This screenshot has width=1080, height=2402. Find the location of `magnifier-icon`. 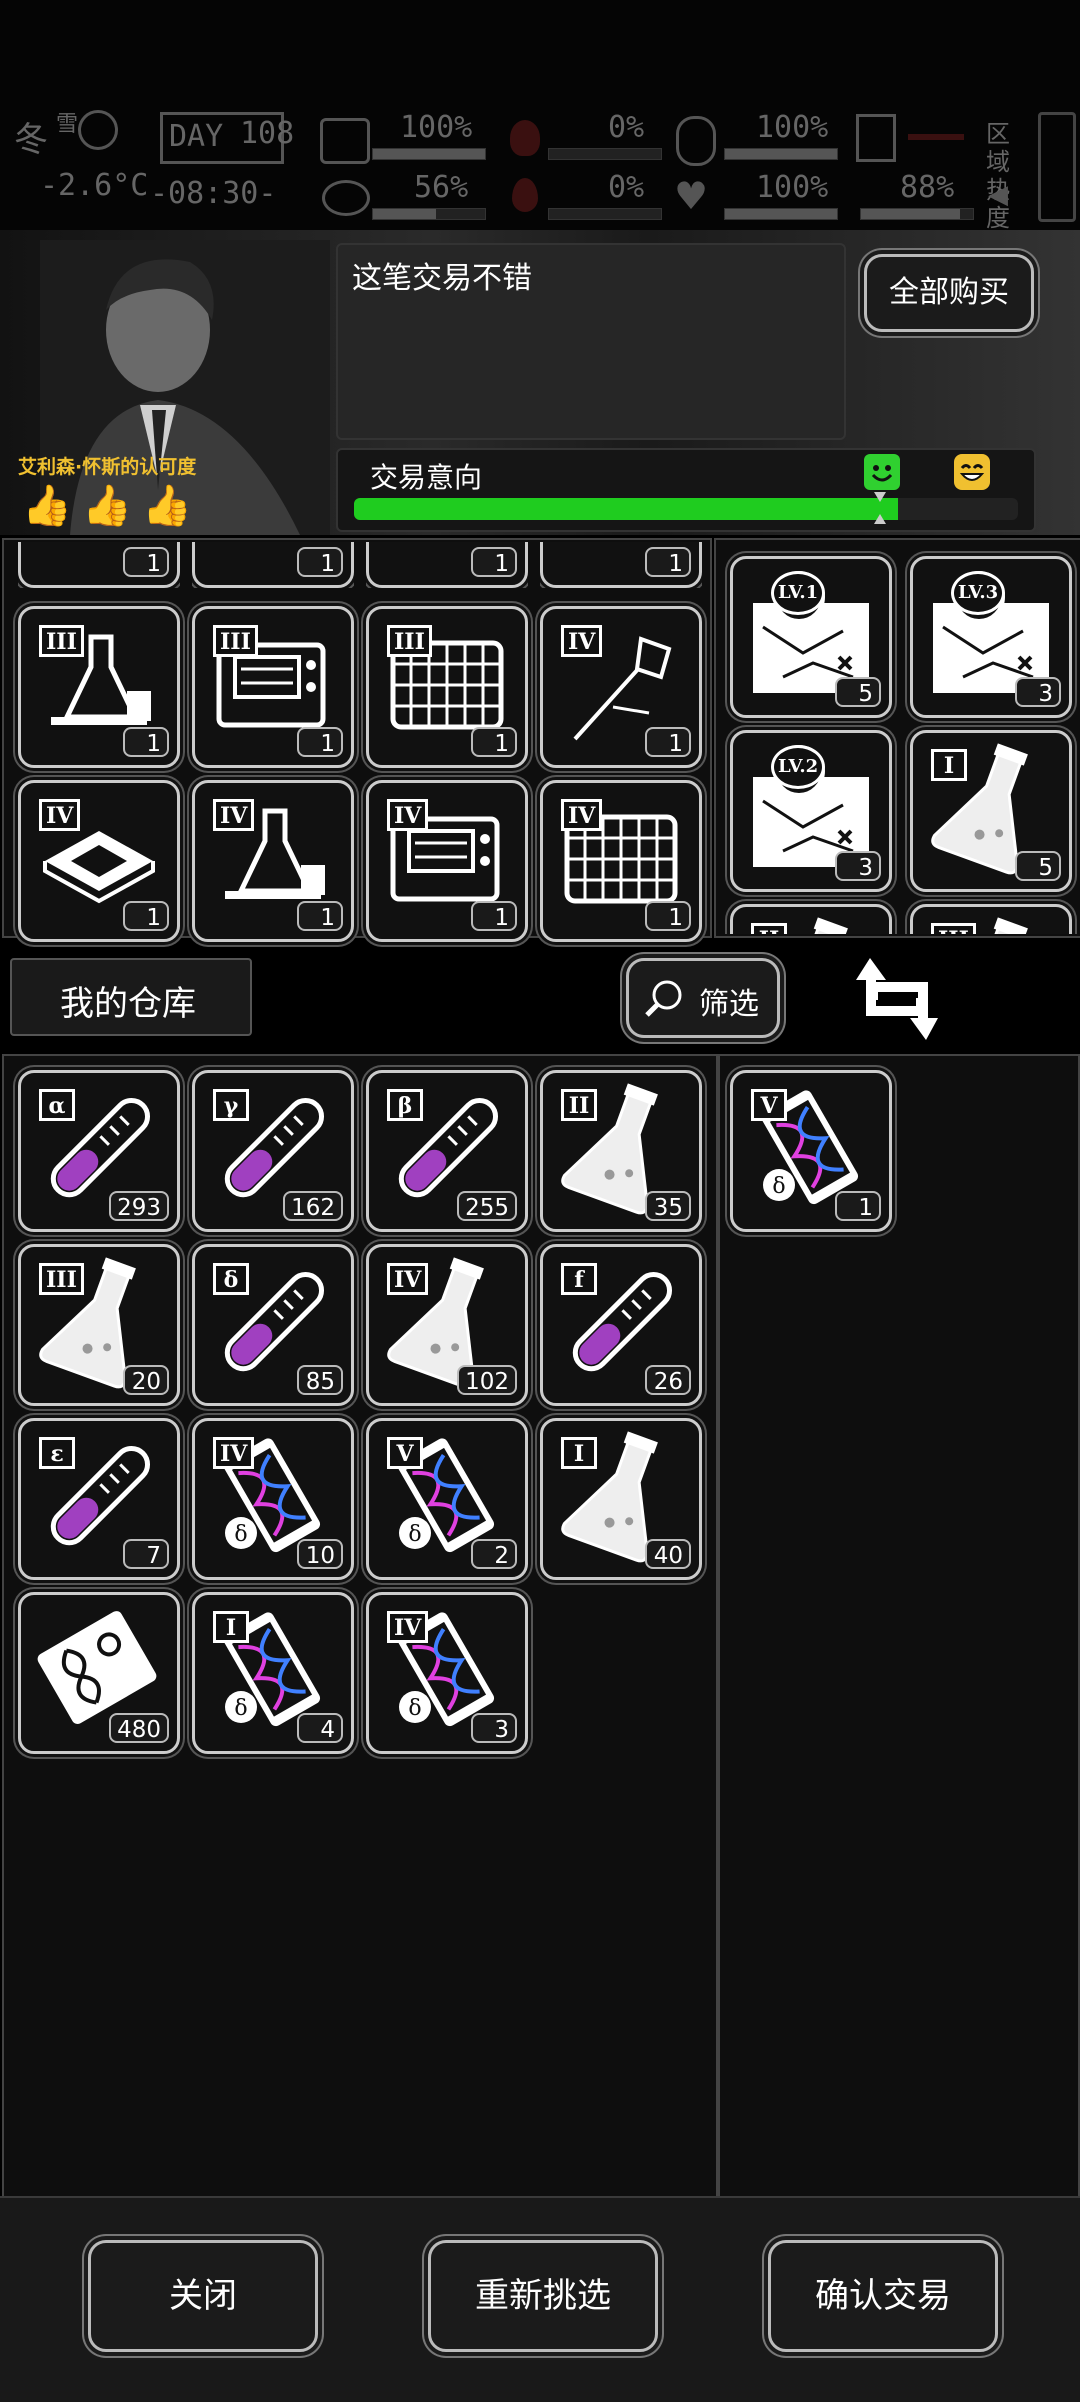

magnifier-icon is located at coordinates (663, 998).